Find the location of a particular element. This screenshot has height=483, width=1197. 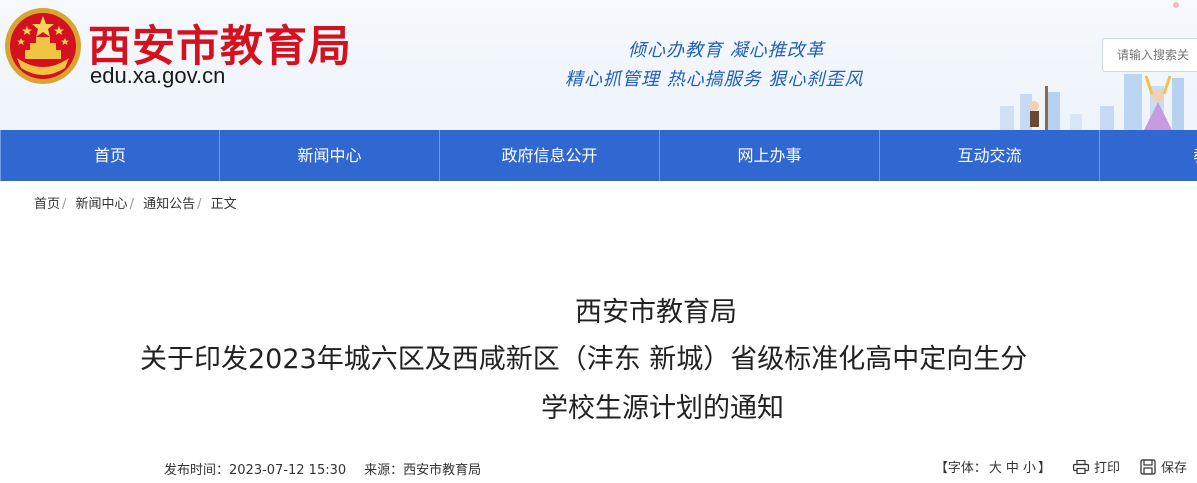

nav-item-online-service: 网上办事 is located at coordinates (770, 155).